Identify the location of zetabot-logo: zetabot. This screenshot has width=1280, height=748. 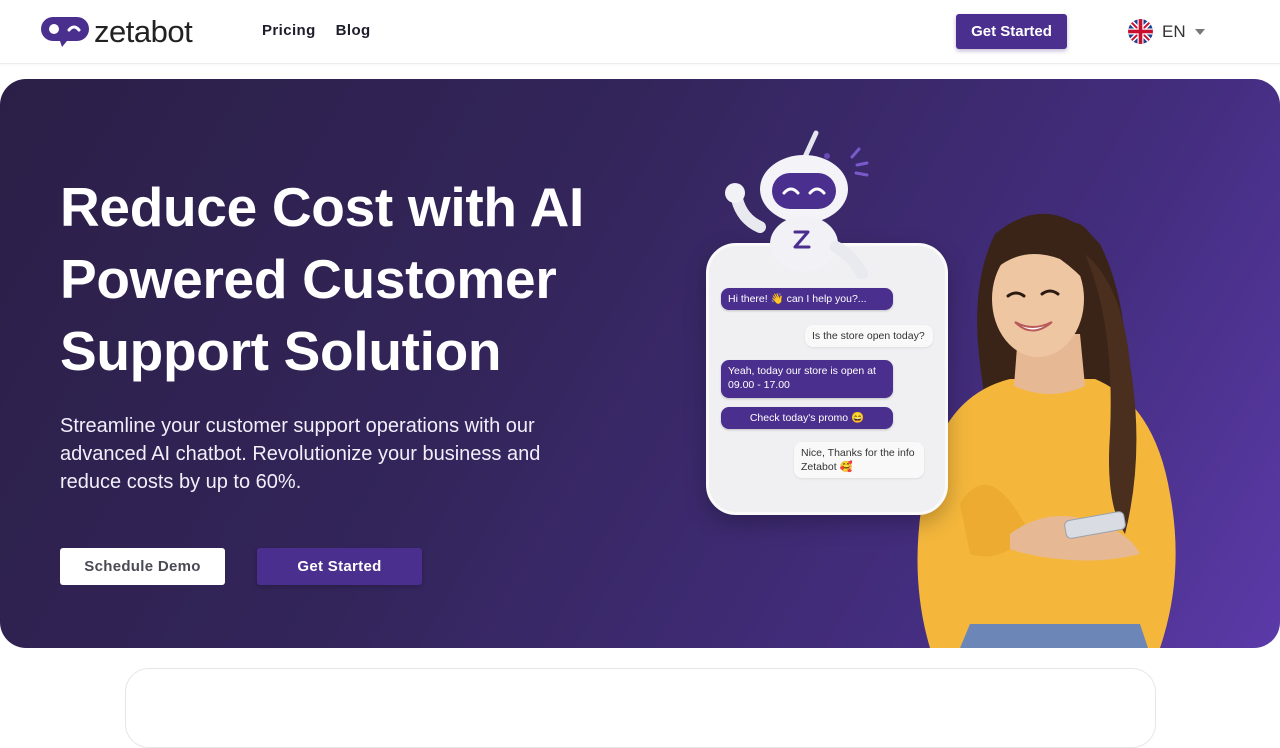
(116, 32).